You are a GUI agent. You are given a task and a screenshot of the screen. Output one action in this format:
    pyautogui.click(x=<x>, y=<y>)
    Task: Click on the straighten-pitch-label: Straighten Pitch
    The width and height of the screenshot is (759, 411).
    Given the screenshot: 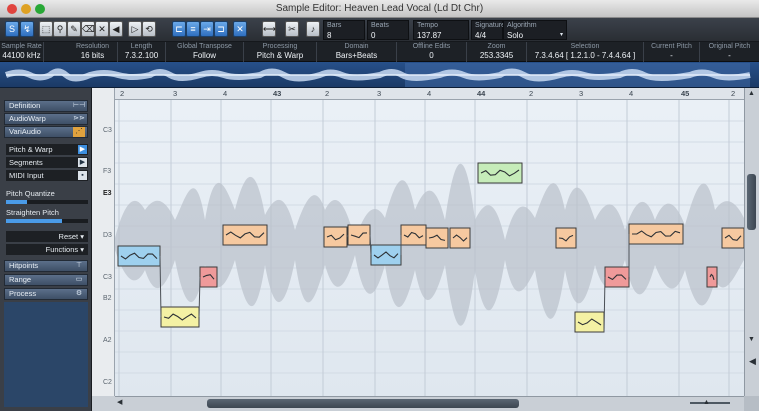 What is the action you would take?
    pyautogui.click(x=32, y=212)
    